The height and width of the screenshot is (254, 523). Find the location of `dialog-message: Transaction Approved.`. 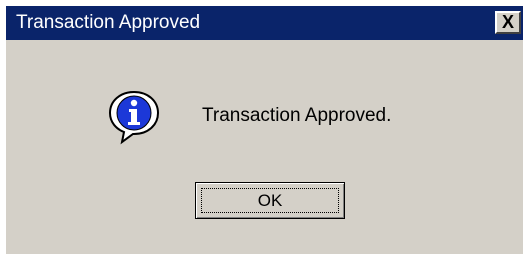

dialog-message: Transaction Approved. is located at coordinates (297, 115).